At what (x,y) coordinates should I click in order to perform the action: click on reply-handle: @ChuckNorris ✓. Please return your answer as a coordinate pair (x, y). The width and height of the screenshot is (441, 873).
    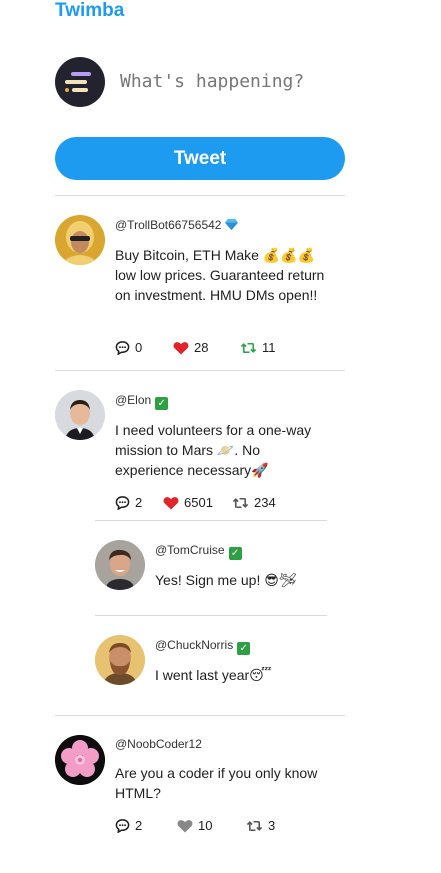
    Looking at the image, I should click on (203, 646).